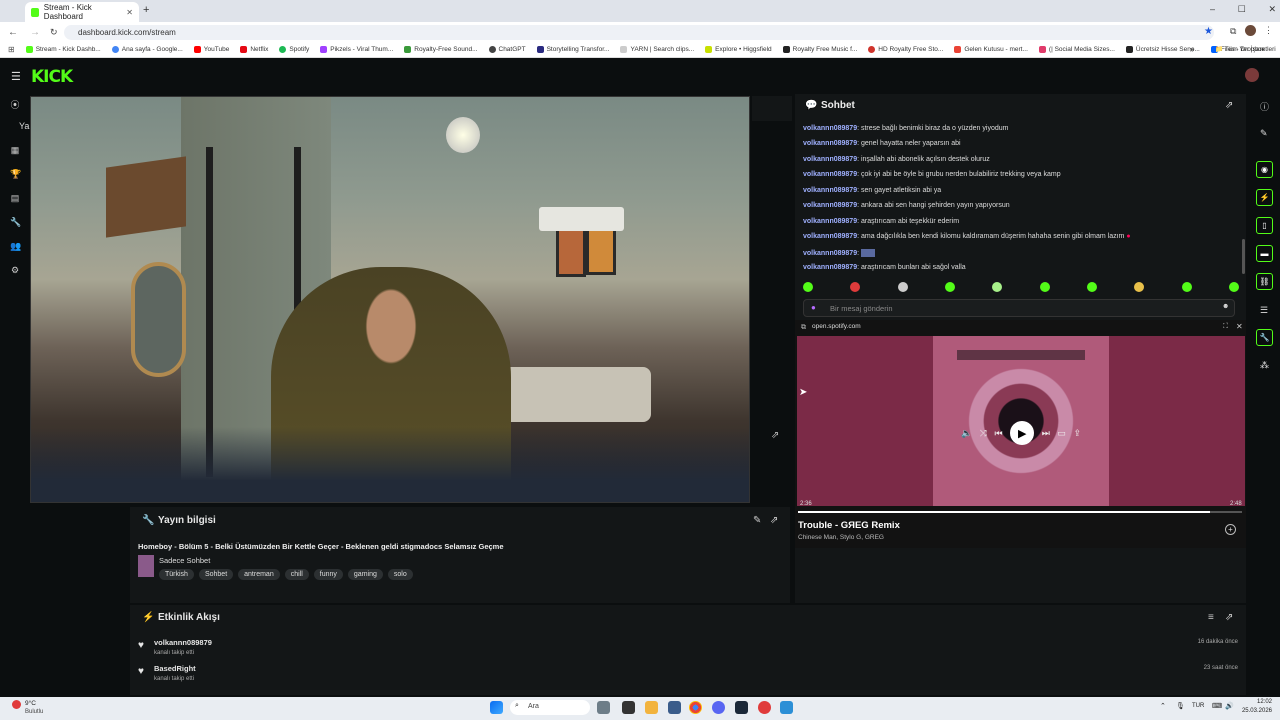  Describe the element at coordinates (16, 76) in the screenshot. I see `hamburger-menu-icon: ☰` at that location.